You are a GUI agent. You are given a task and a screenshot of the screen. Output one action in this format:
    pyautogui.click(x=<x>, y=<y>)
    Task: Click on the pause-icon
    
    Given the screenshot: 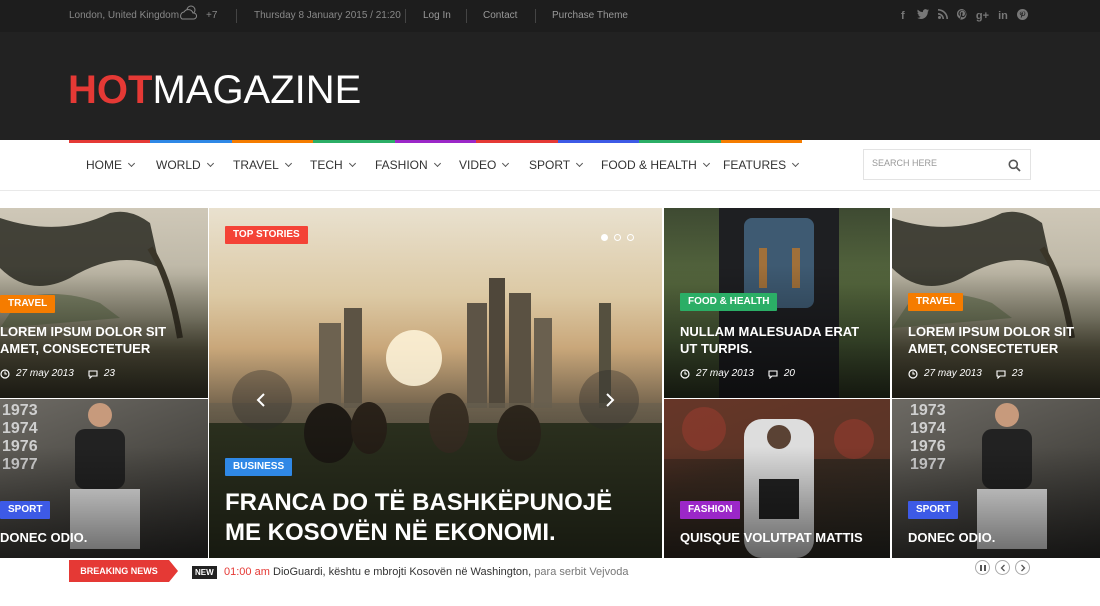 What is the action you would take?
    pyautogui.click(x=983, y=568)
    